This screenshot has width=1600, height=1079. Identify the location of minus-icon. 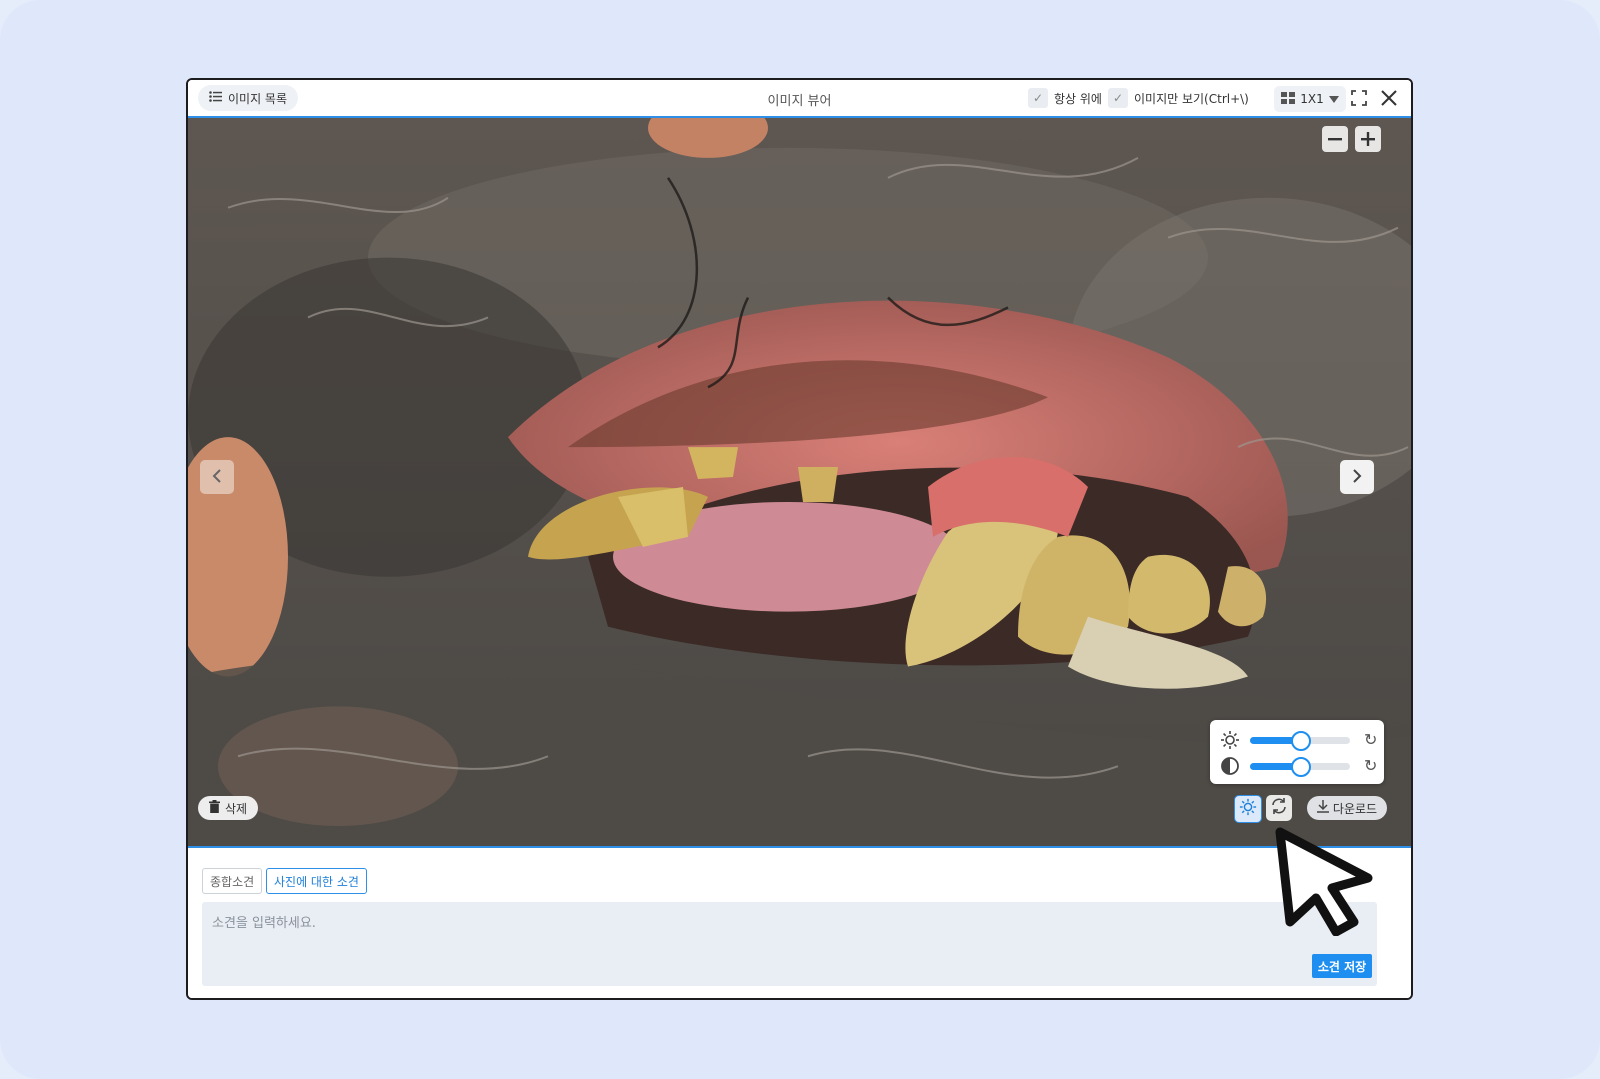
(1335, 139).